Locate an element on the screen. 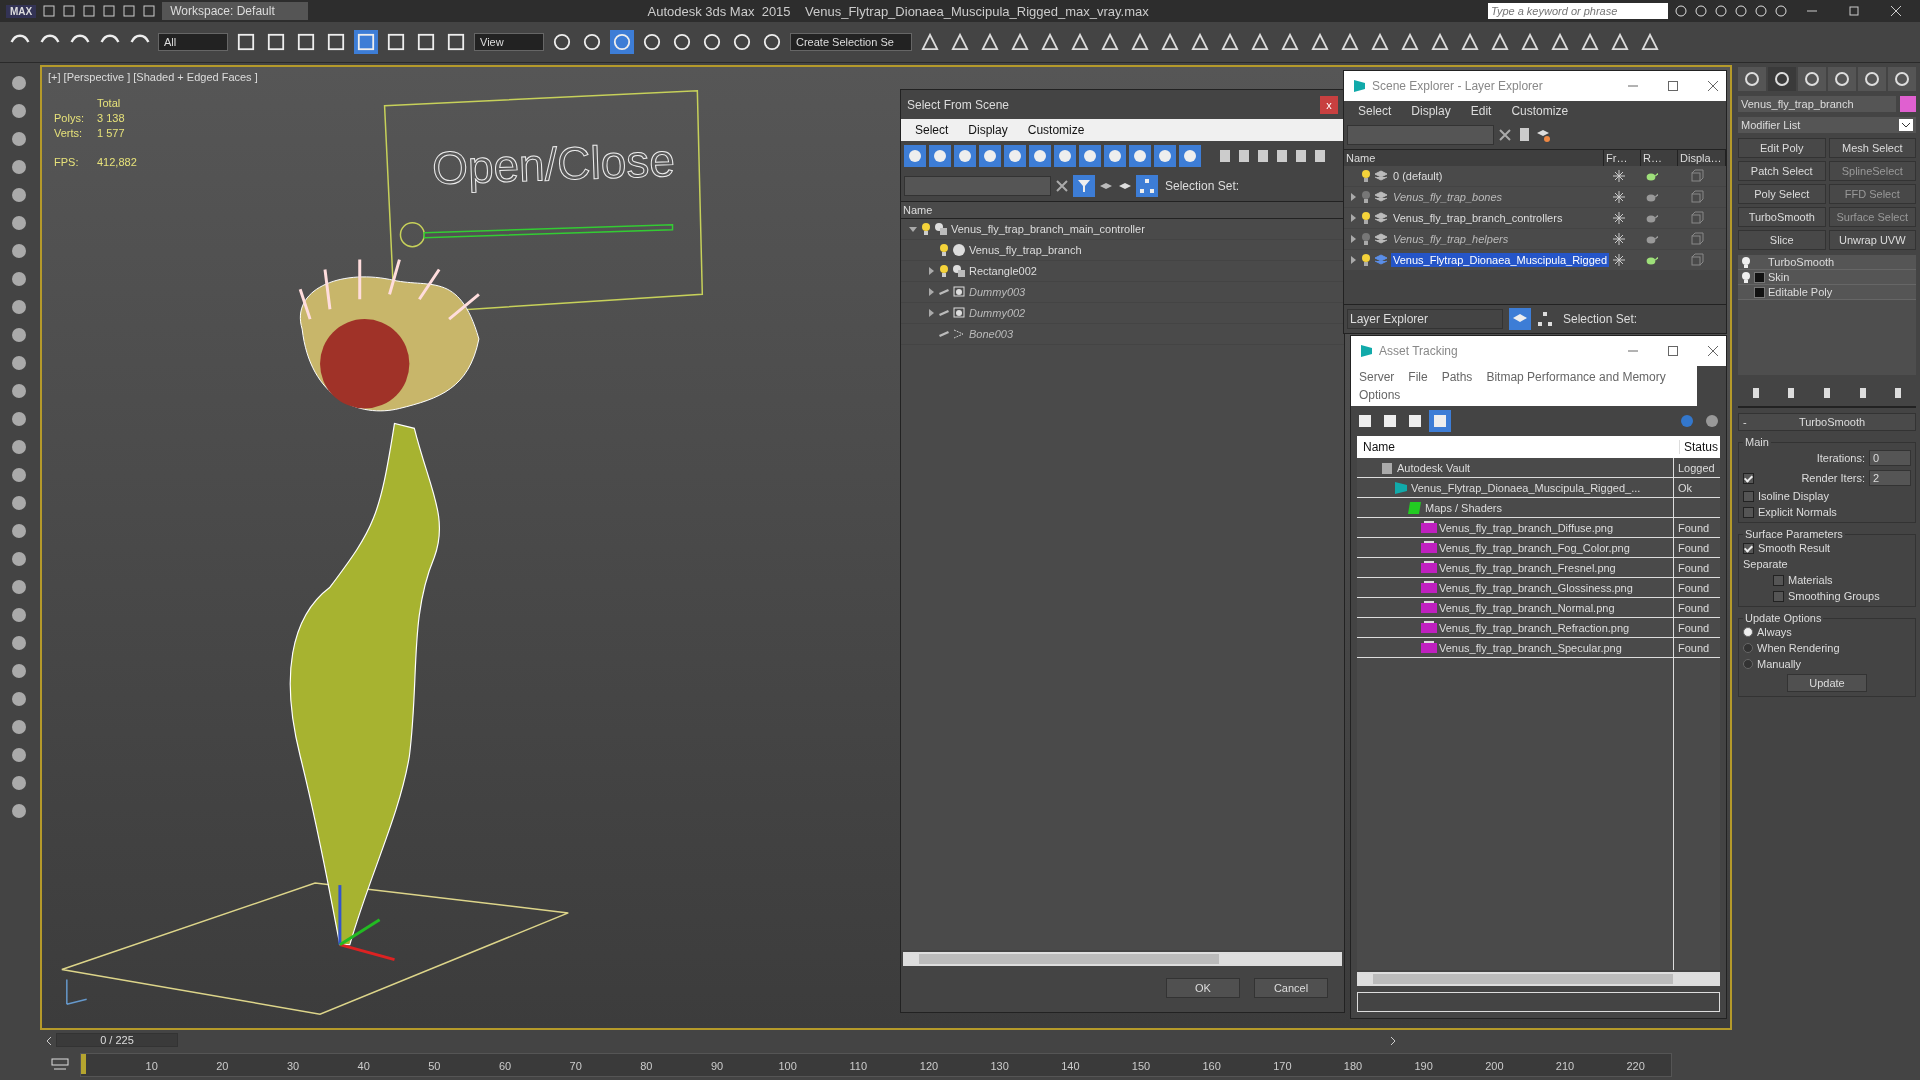  dialog-button: Cancel is located at coordinates (1291, 988).